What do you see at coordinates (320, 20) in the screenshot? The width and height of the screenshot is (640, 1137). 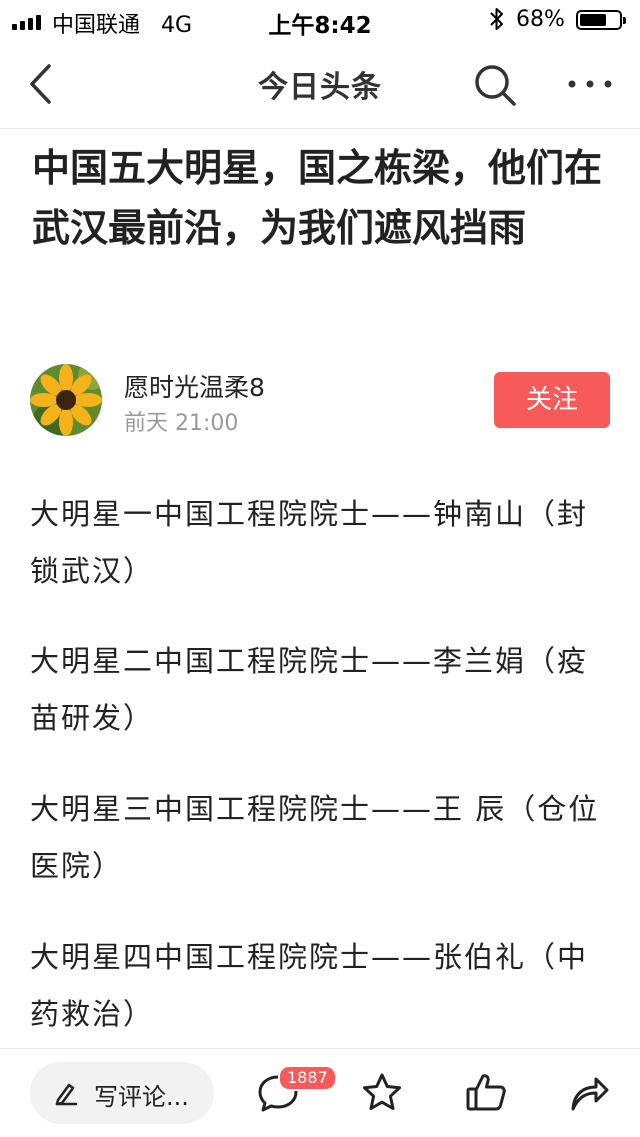 I see `status-bar: 中国联通 4G 上午8:42 68%` at bounding box center [320, 20].